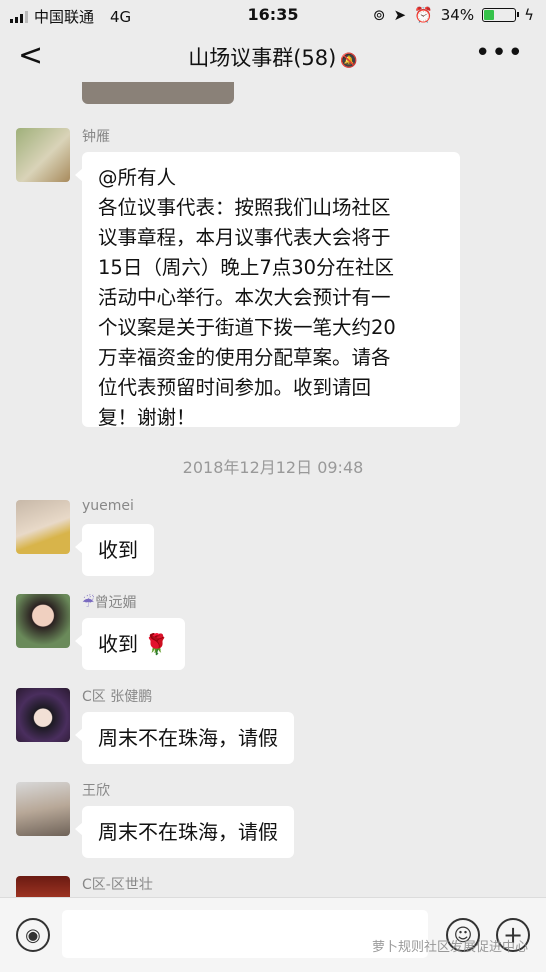 The height and width of the screenshot is (972, 546). I want to click on message-line: 复！谢谢！, so click(147, 417).